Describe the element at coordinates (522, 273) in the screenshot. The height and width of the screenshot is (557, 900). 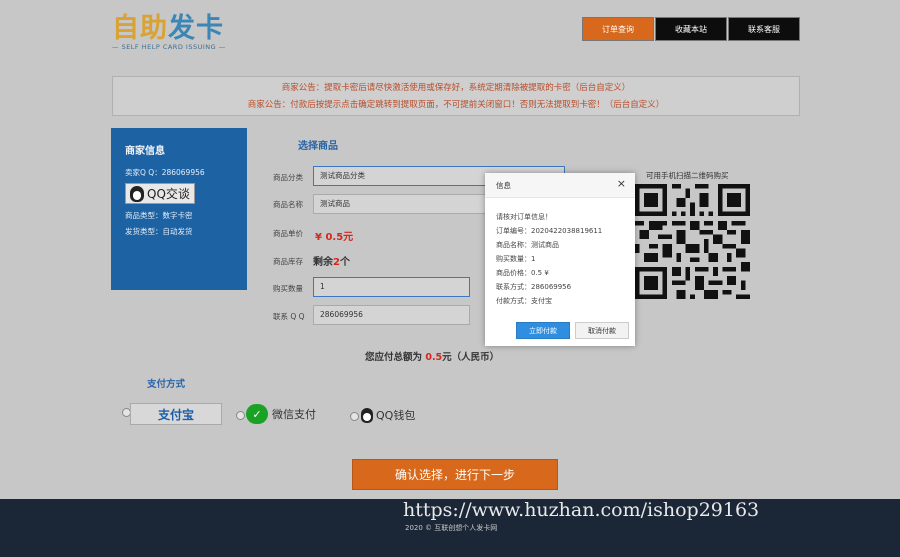
I see `dialog-line: 商品价格：0.5 ¥` at that location.